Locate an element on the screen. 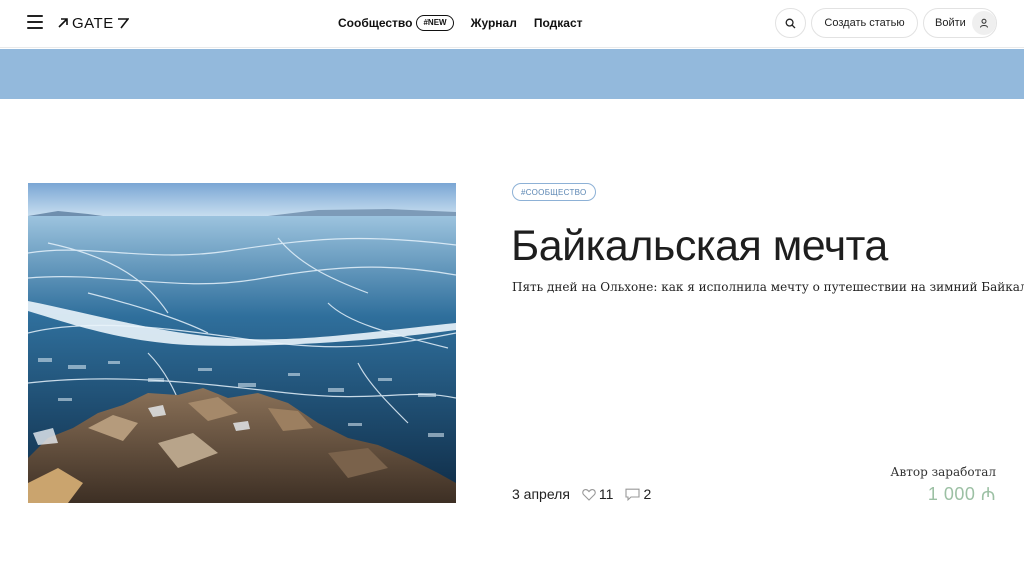 The width and height of the screenshot is (1024, 583). search-button is located at coordinates (790, 23).